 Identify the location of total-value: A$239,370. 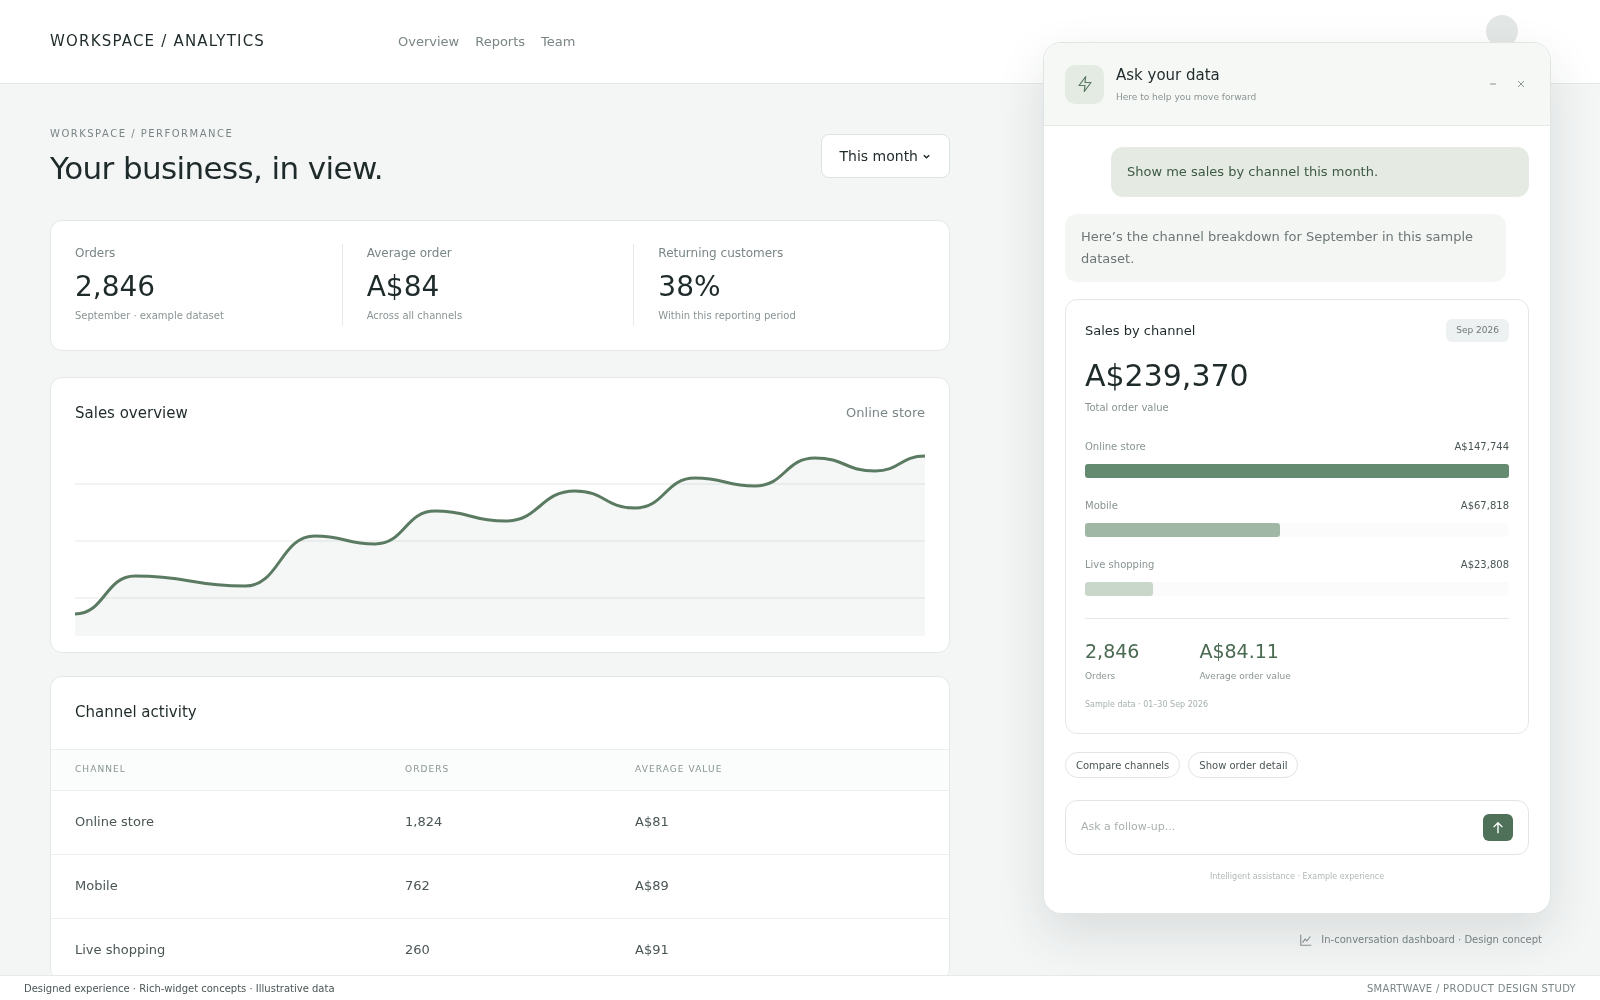
(1167, 376).